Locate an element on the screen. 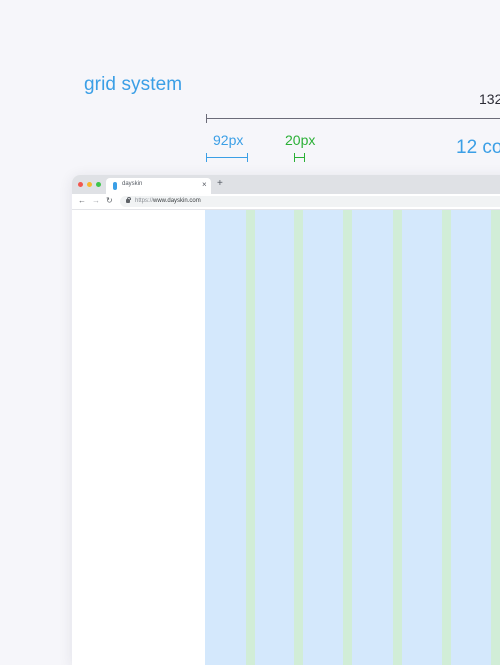 The width and height of the screenshot is (500, 665). address-bar: ← → ↻ https://www.dayskin.com is located at coordinates (286, 202).